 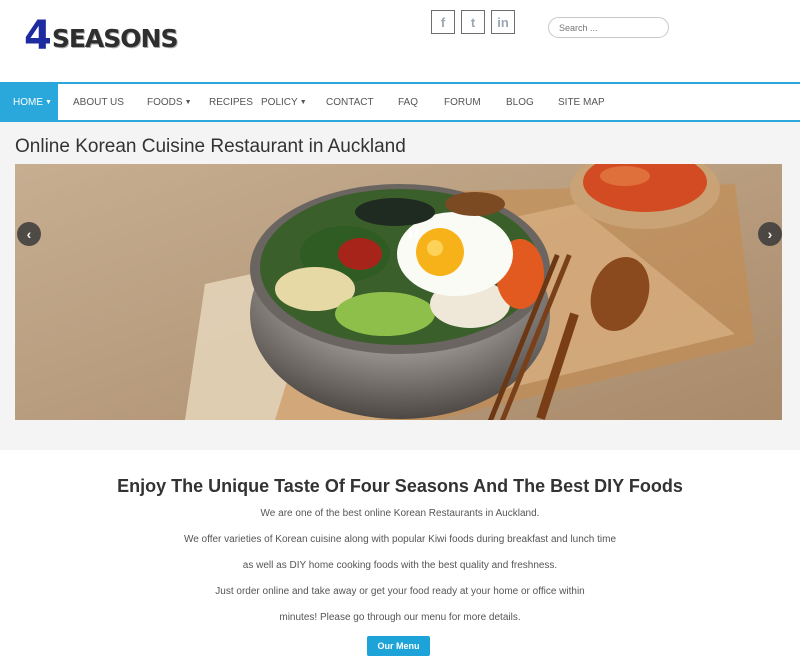 I want to click on nav-item-site-map: SITE MAP, so click(x=593, y=102).